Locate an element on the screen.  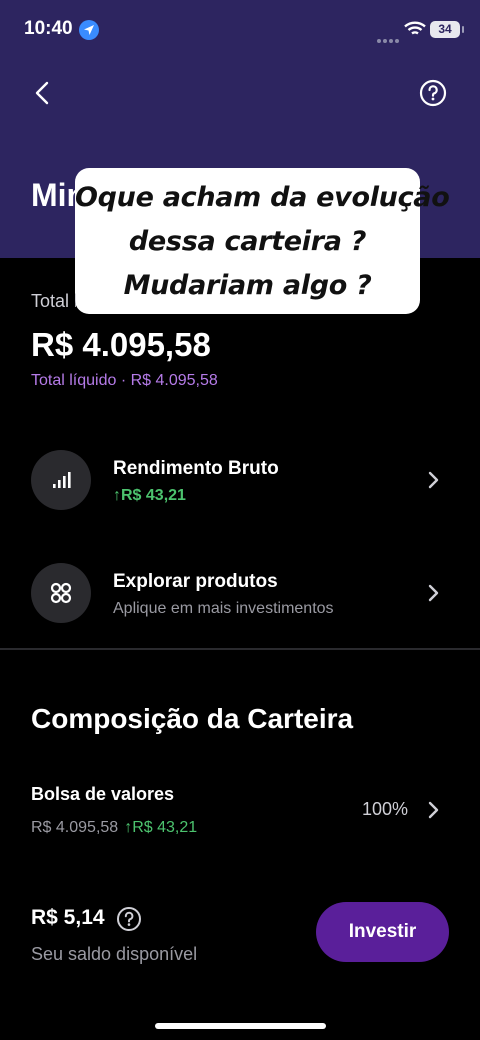
caption-line: Mudariam algo ? is located at coordinates (247, 285).